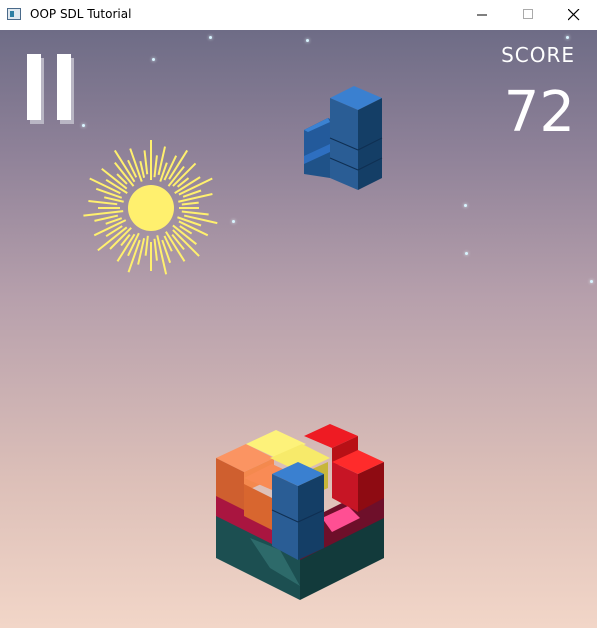 This screenshot has width=597, height=628. I want to click on sun-icon, so click(150, 207).